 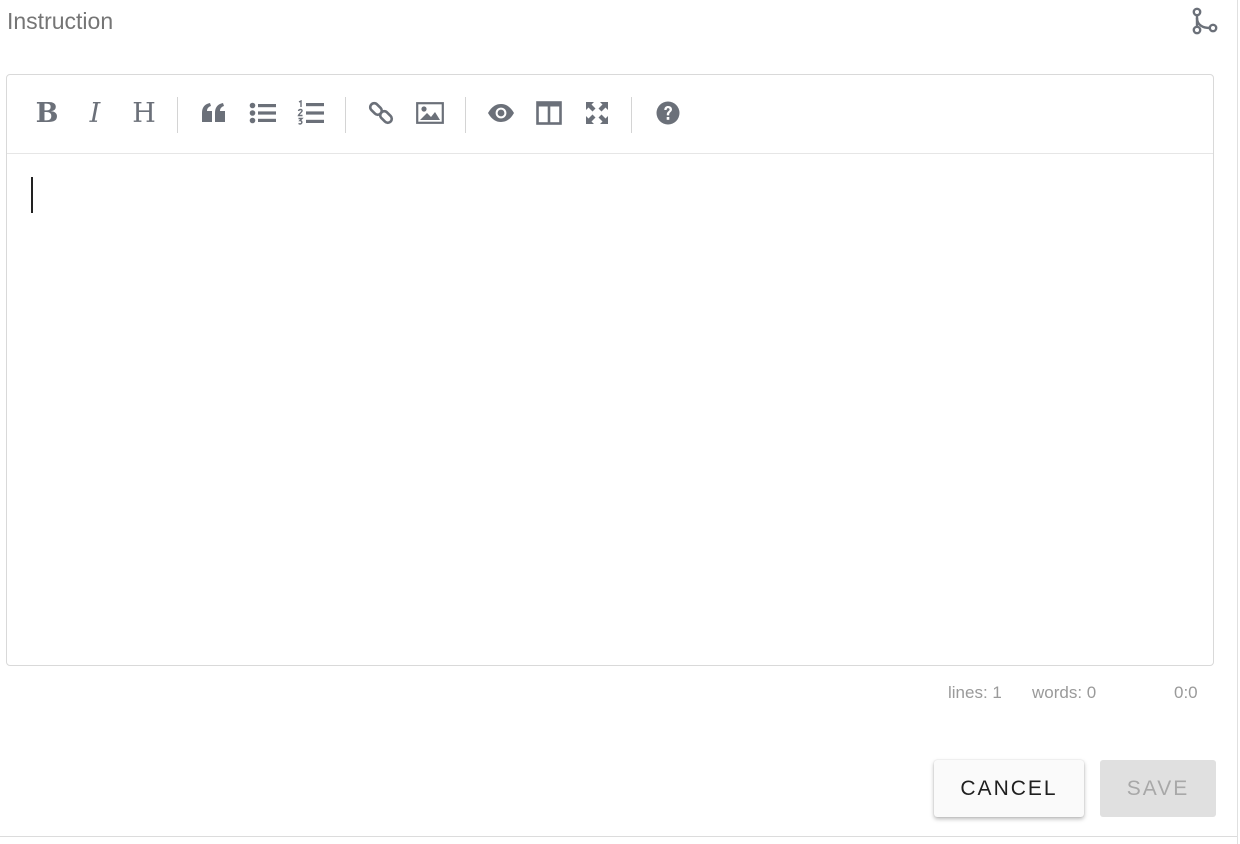 What do you see at coordinates (1204, 21) in the screenshot?
I see `git-branch-icon` at bounding box center [1204, 21].